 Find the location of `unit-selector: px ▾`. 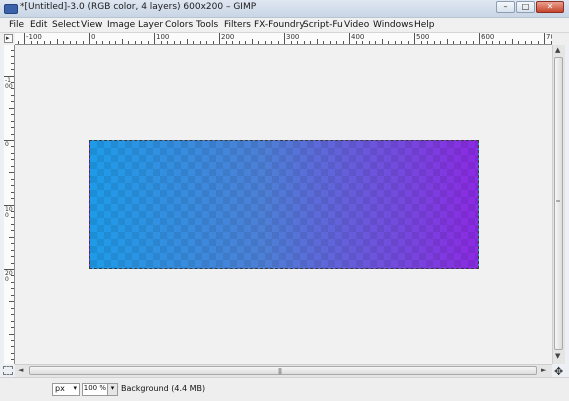

unit-selector: px ▾ is located at coordinates (66, 389).